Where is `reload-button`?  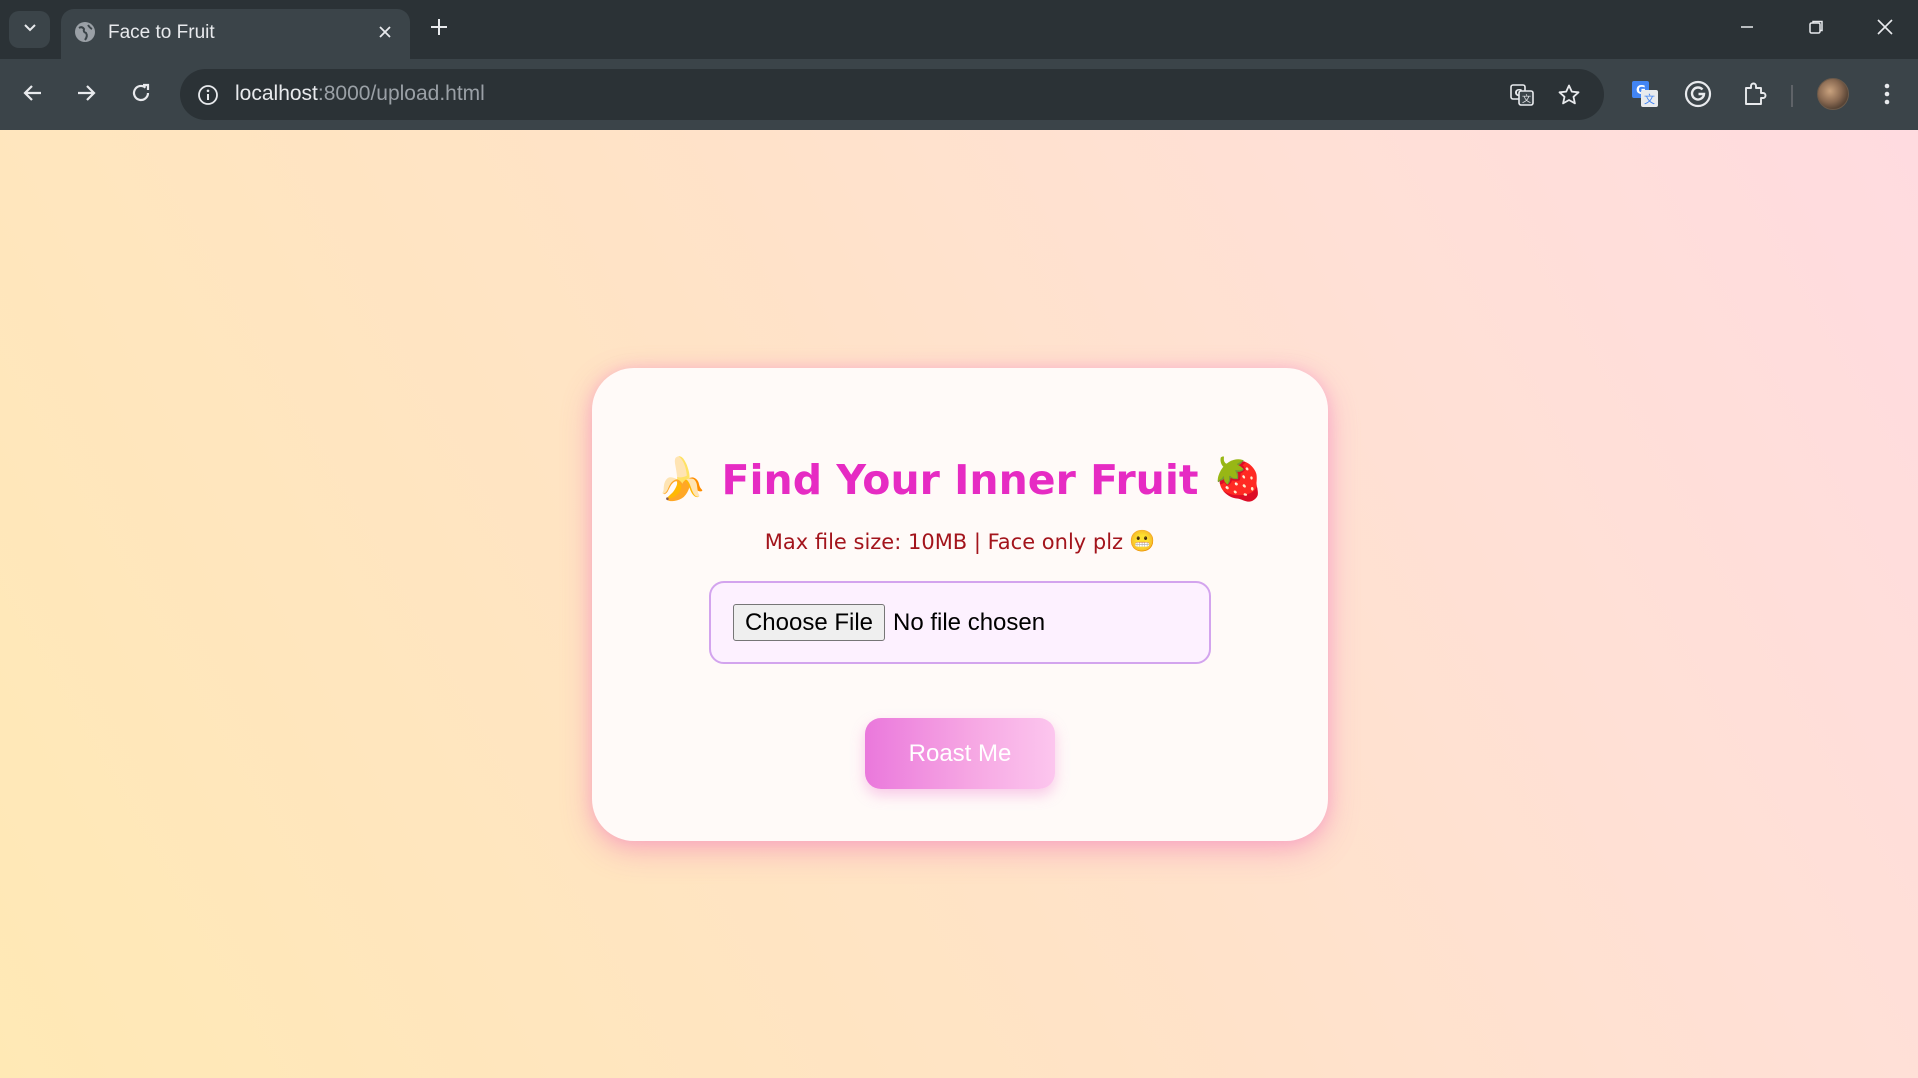 reload-button is located at coordinates (141, 95).